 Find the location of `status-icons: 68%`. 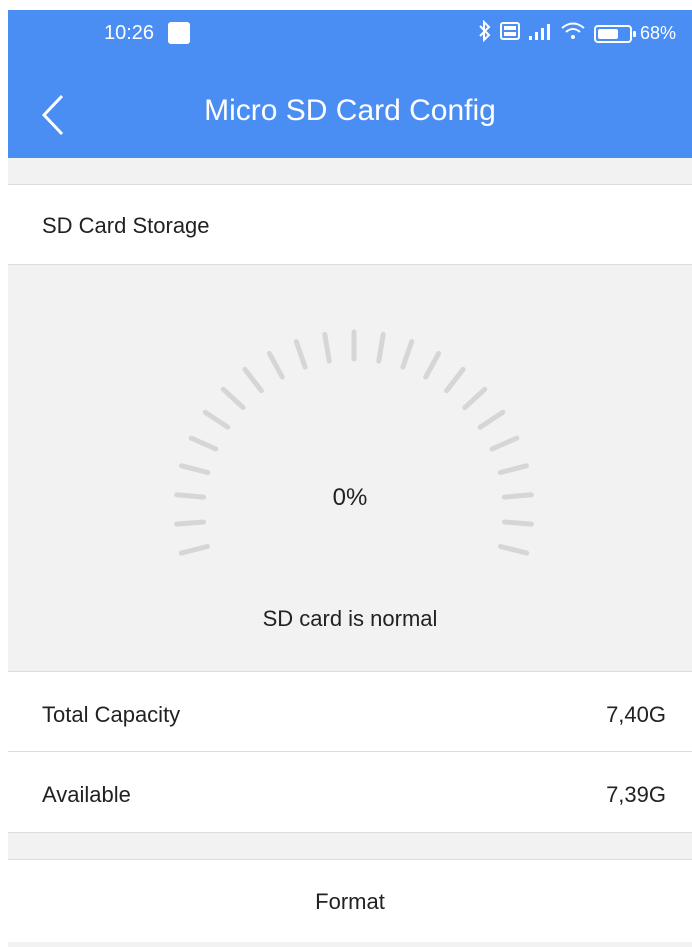

status-icons: 68% is located at coordinates (577, 33).